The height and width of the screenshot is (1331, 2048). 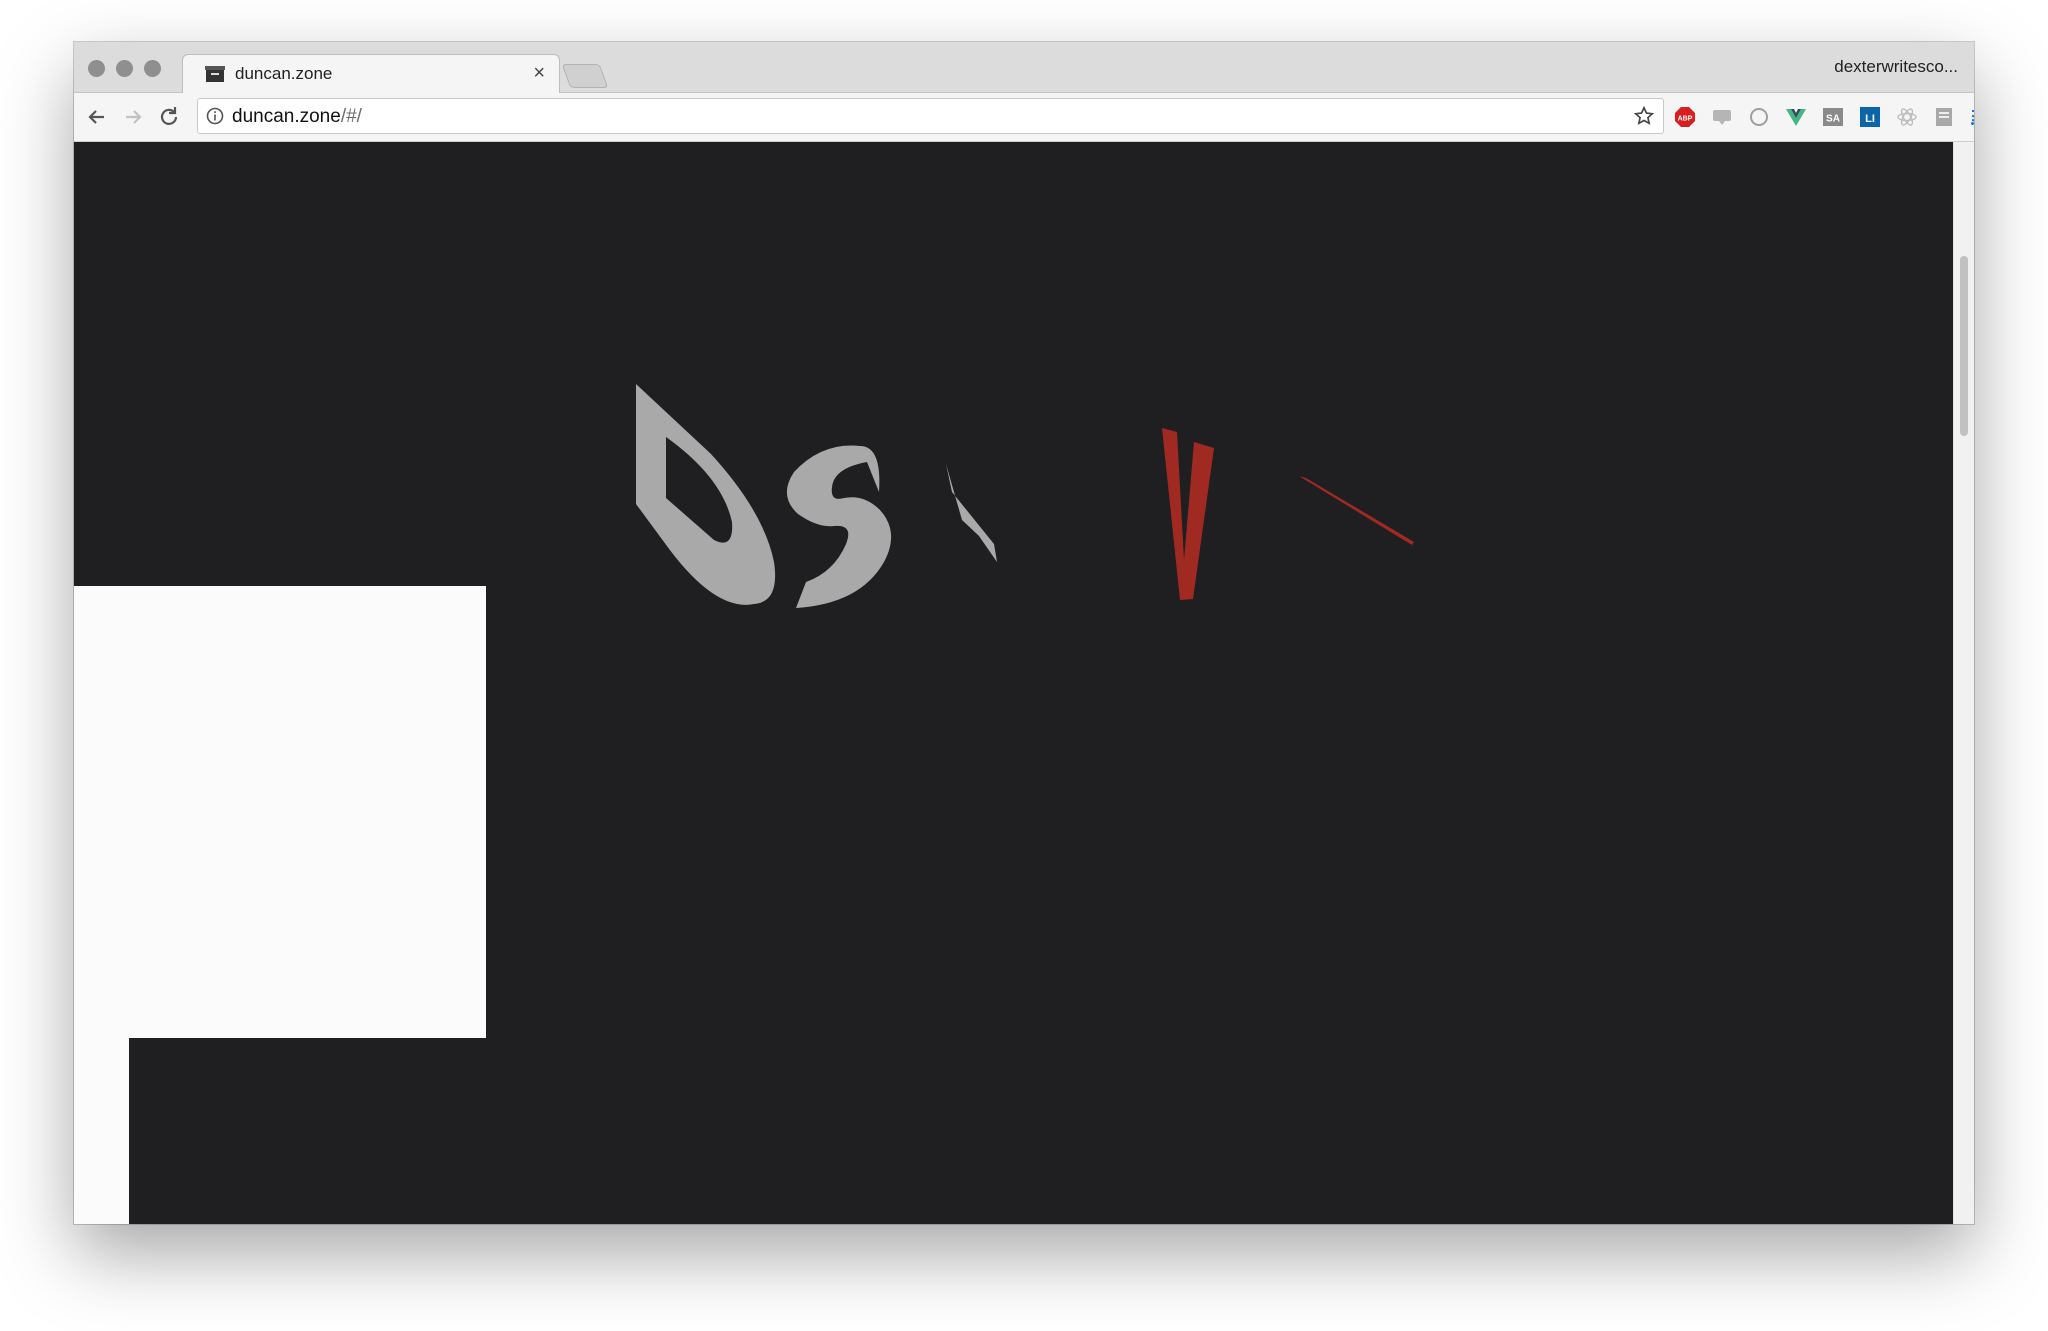 I want to click on bookmark-star-icon, so click(x=1644, y=116).